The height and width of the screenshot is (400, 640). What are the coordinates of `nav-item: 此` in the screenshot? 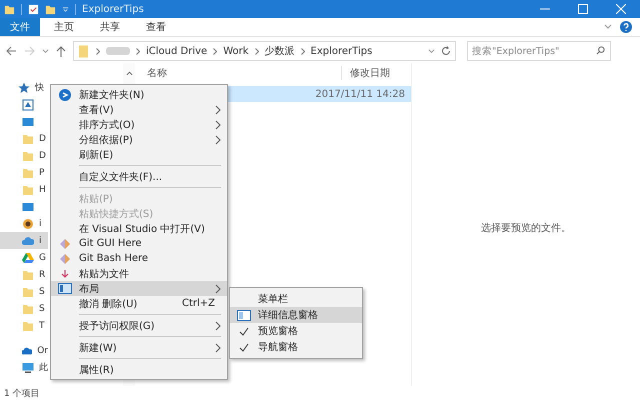 It's located at (24, 367).